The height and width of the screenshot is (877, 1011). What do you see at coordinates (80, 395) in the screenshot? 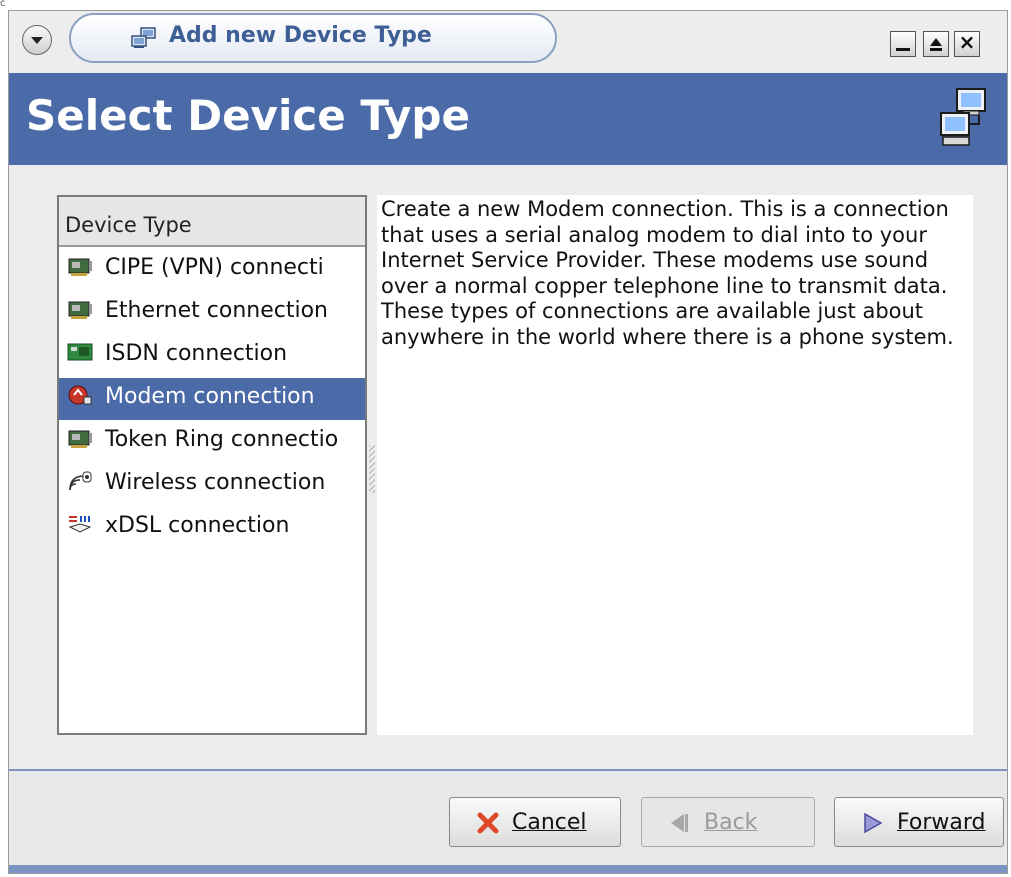
I see `modem-icon` at bounding box center [80, 395].